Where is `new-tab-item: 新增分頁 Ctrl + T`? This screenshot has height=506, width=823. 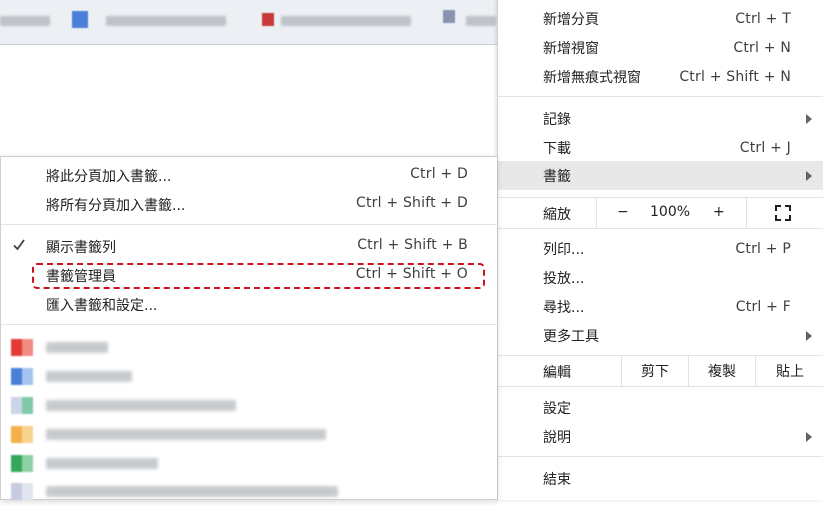 new-tab-item: 新增分頁 Ctrl + T is located at coordinates (660, 18).